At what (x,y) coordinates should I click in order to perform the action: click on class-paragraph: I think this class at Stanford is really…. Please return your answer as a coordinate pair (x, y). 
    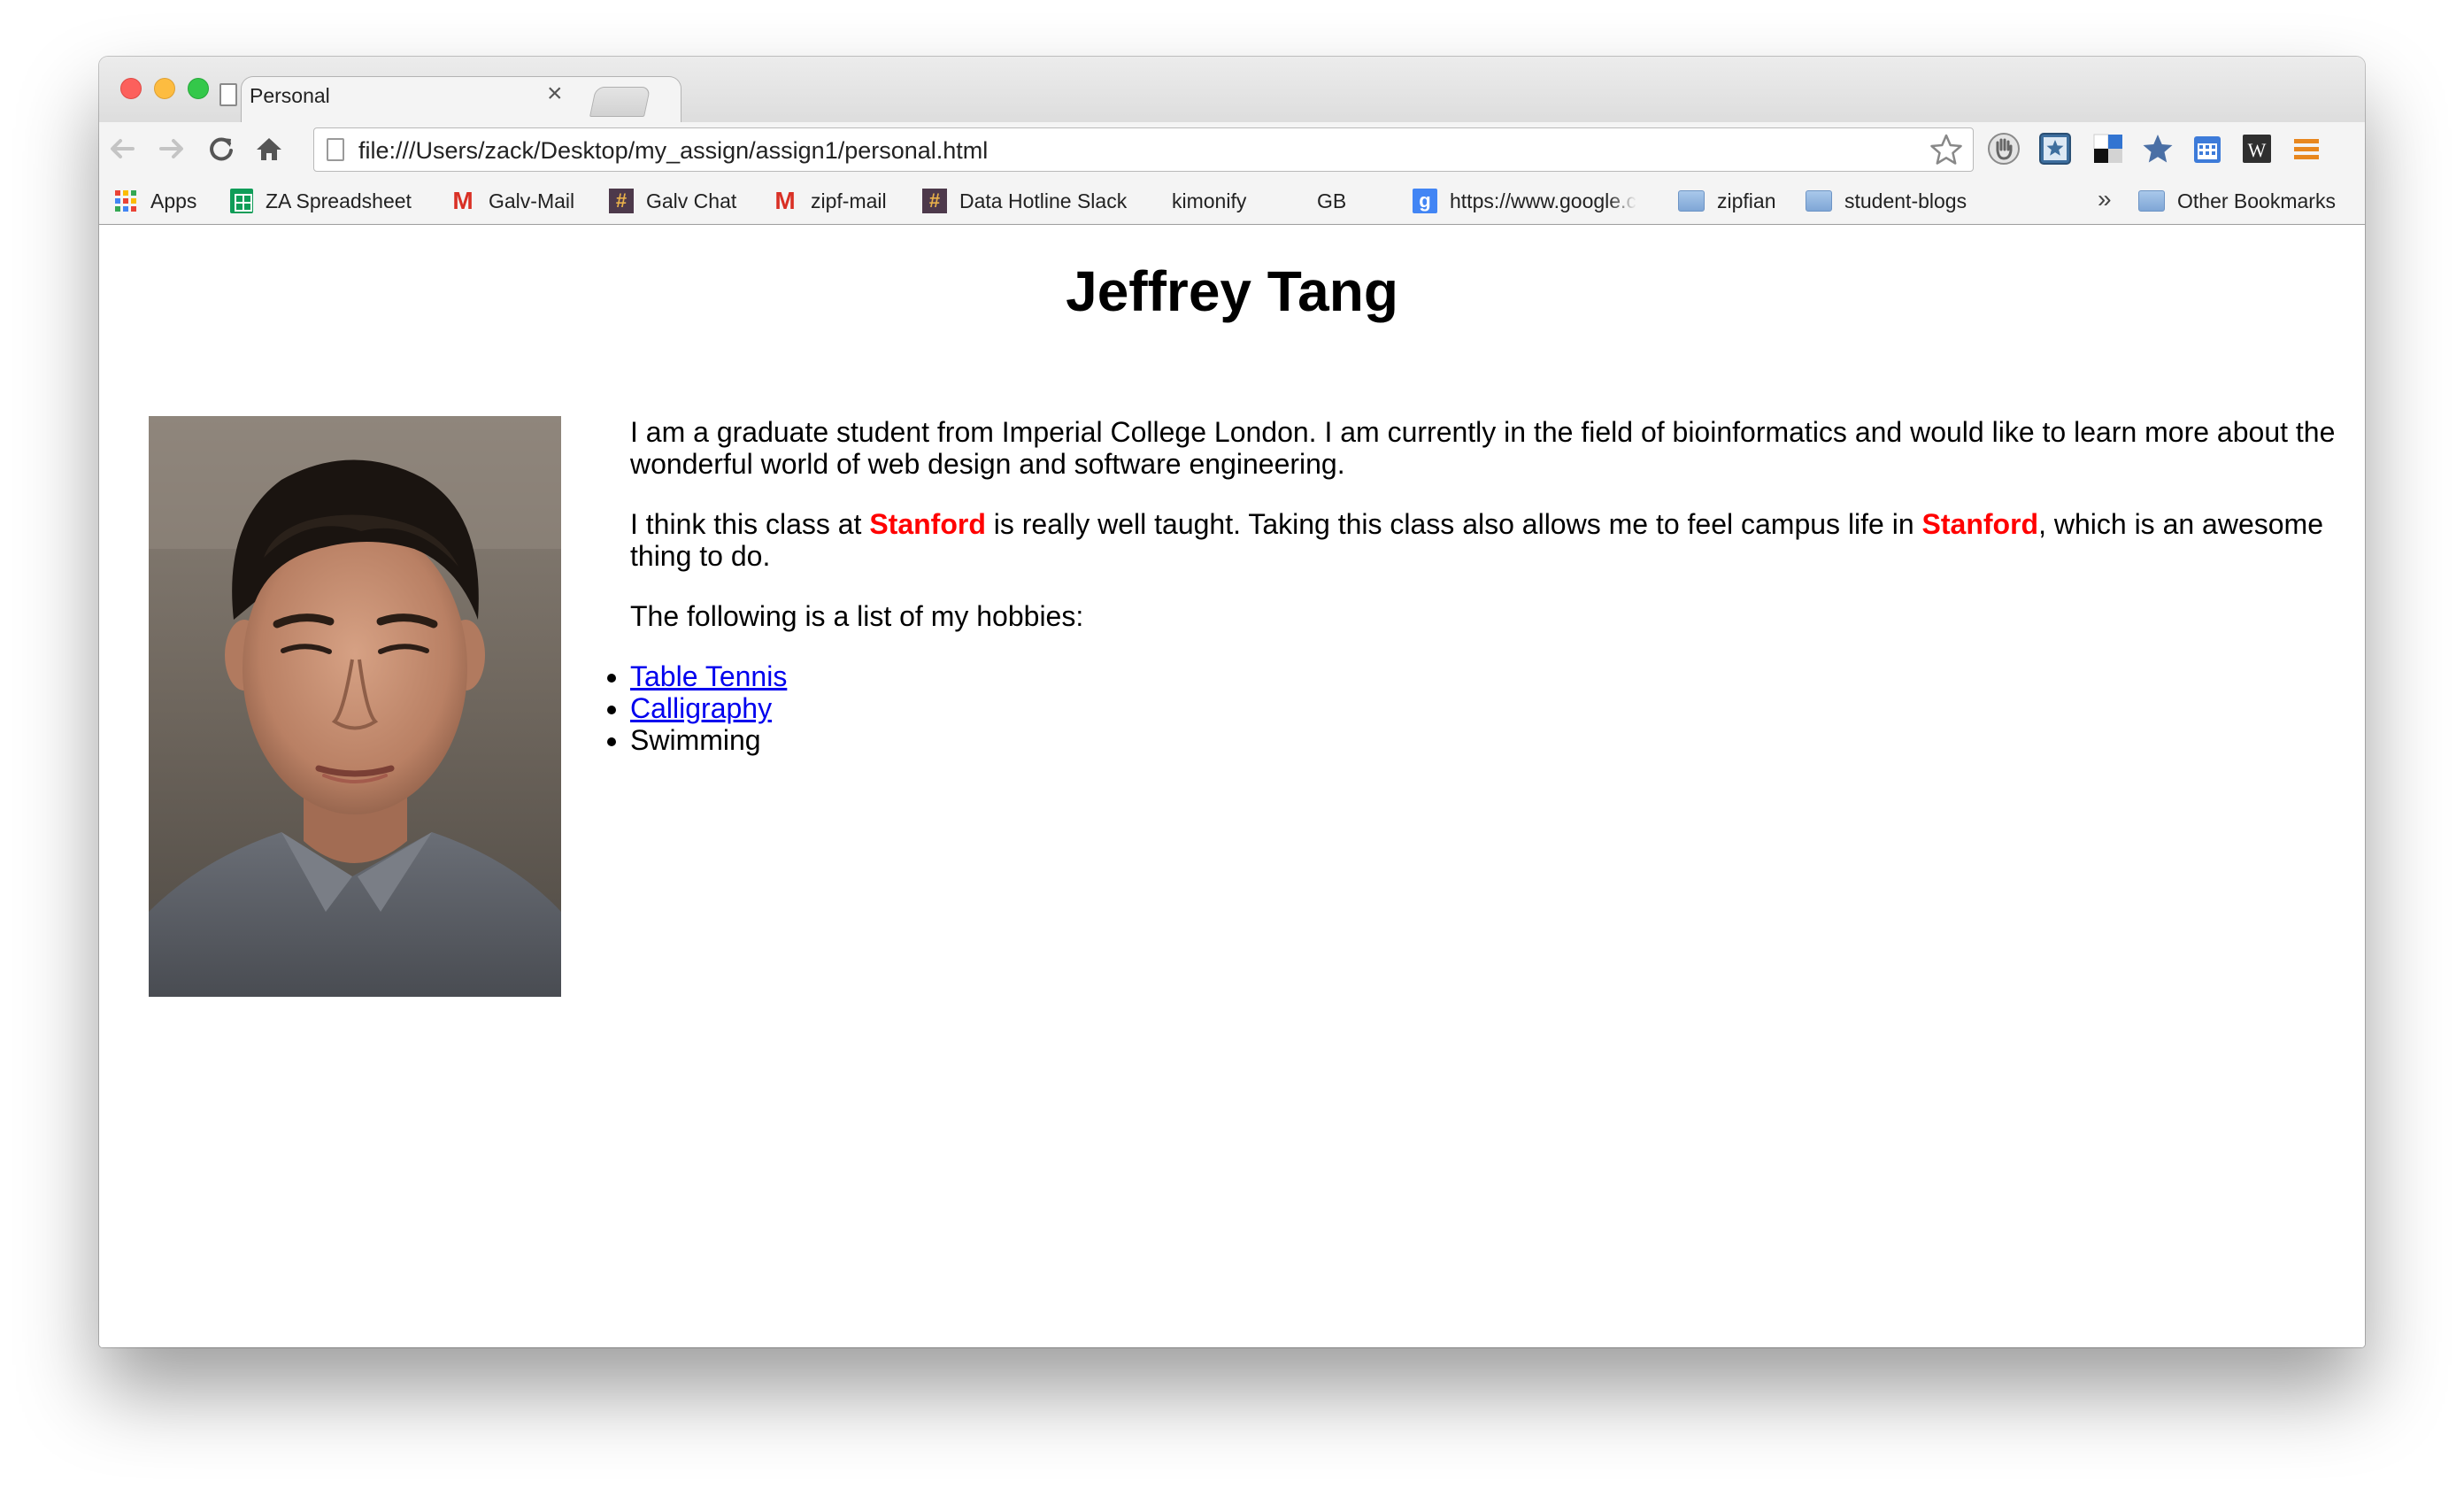
    Looking at the image, I should click on (1489, 540).